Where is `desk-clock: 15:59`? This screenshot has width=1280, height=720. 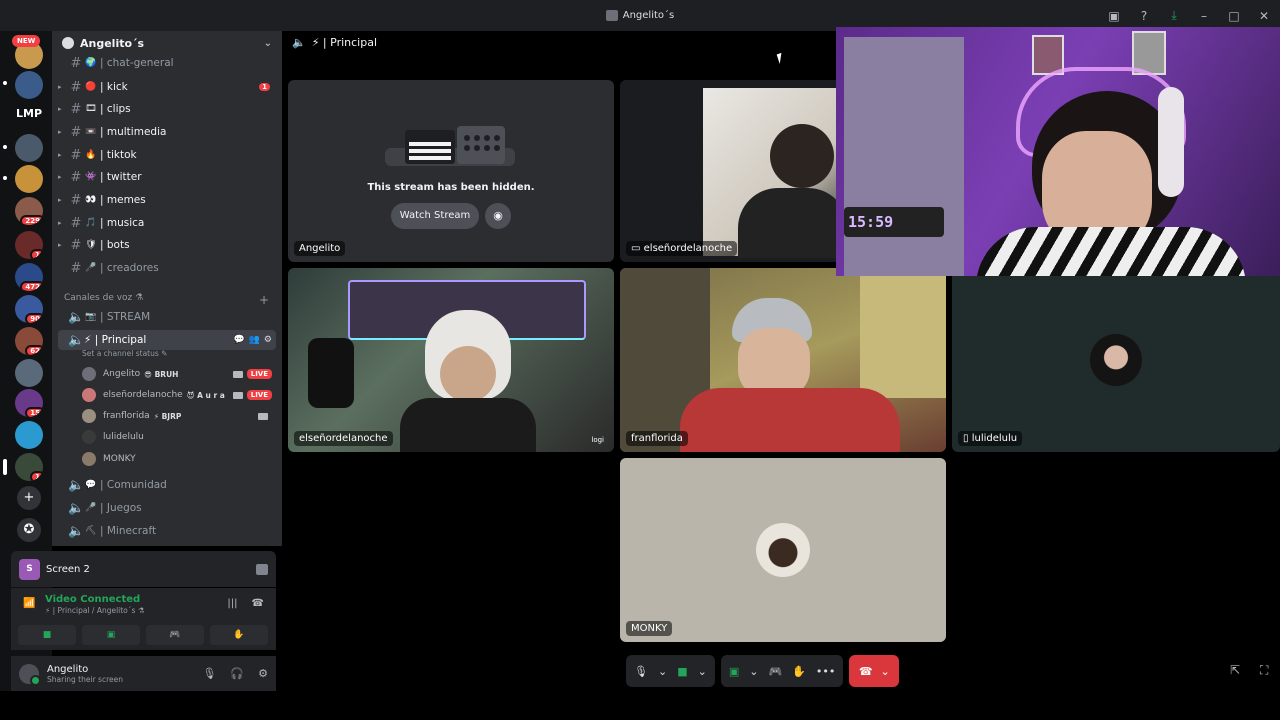
desk-clock: 15:59 is located at coordinates (871, 222).